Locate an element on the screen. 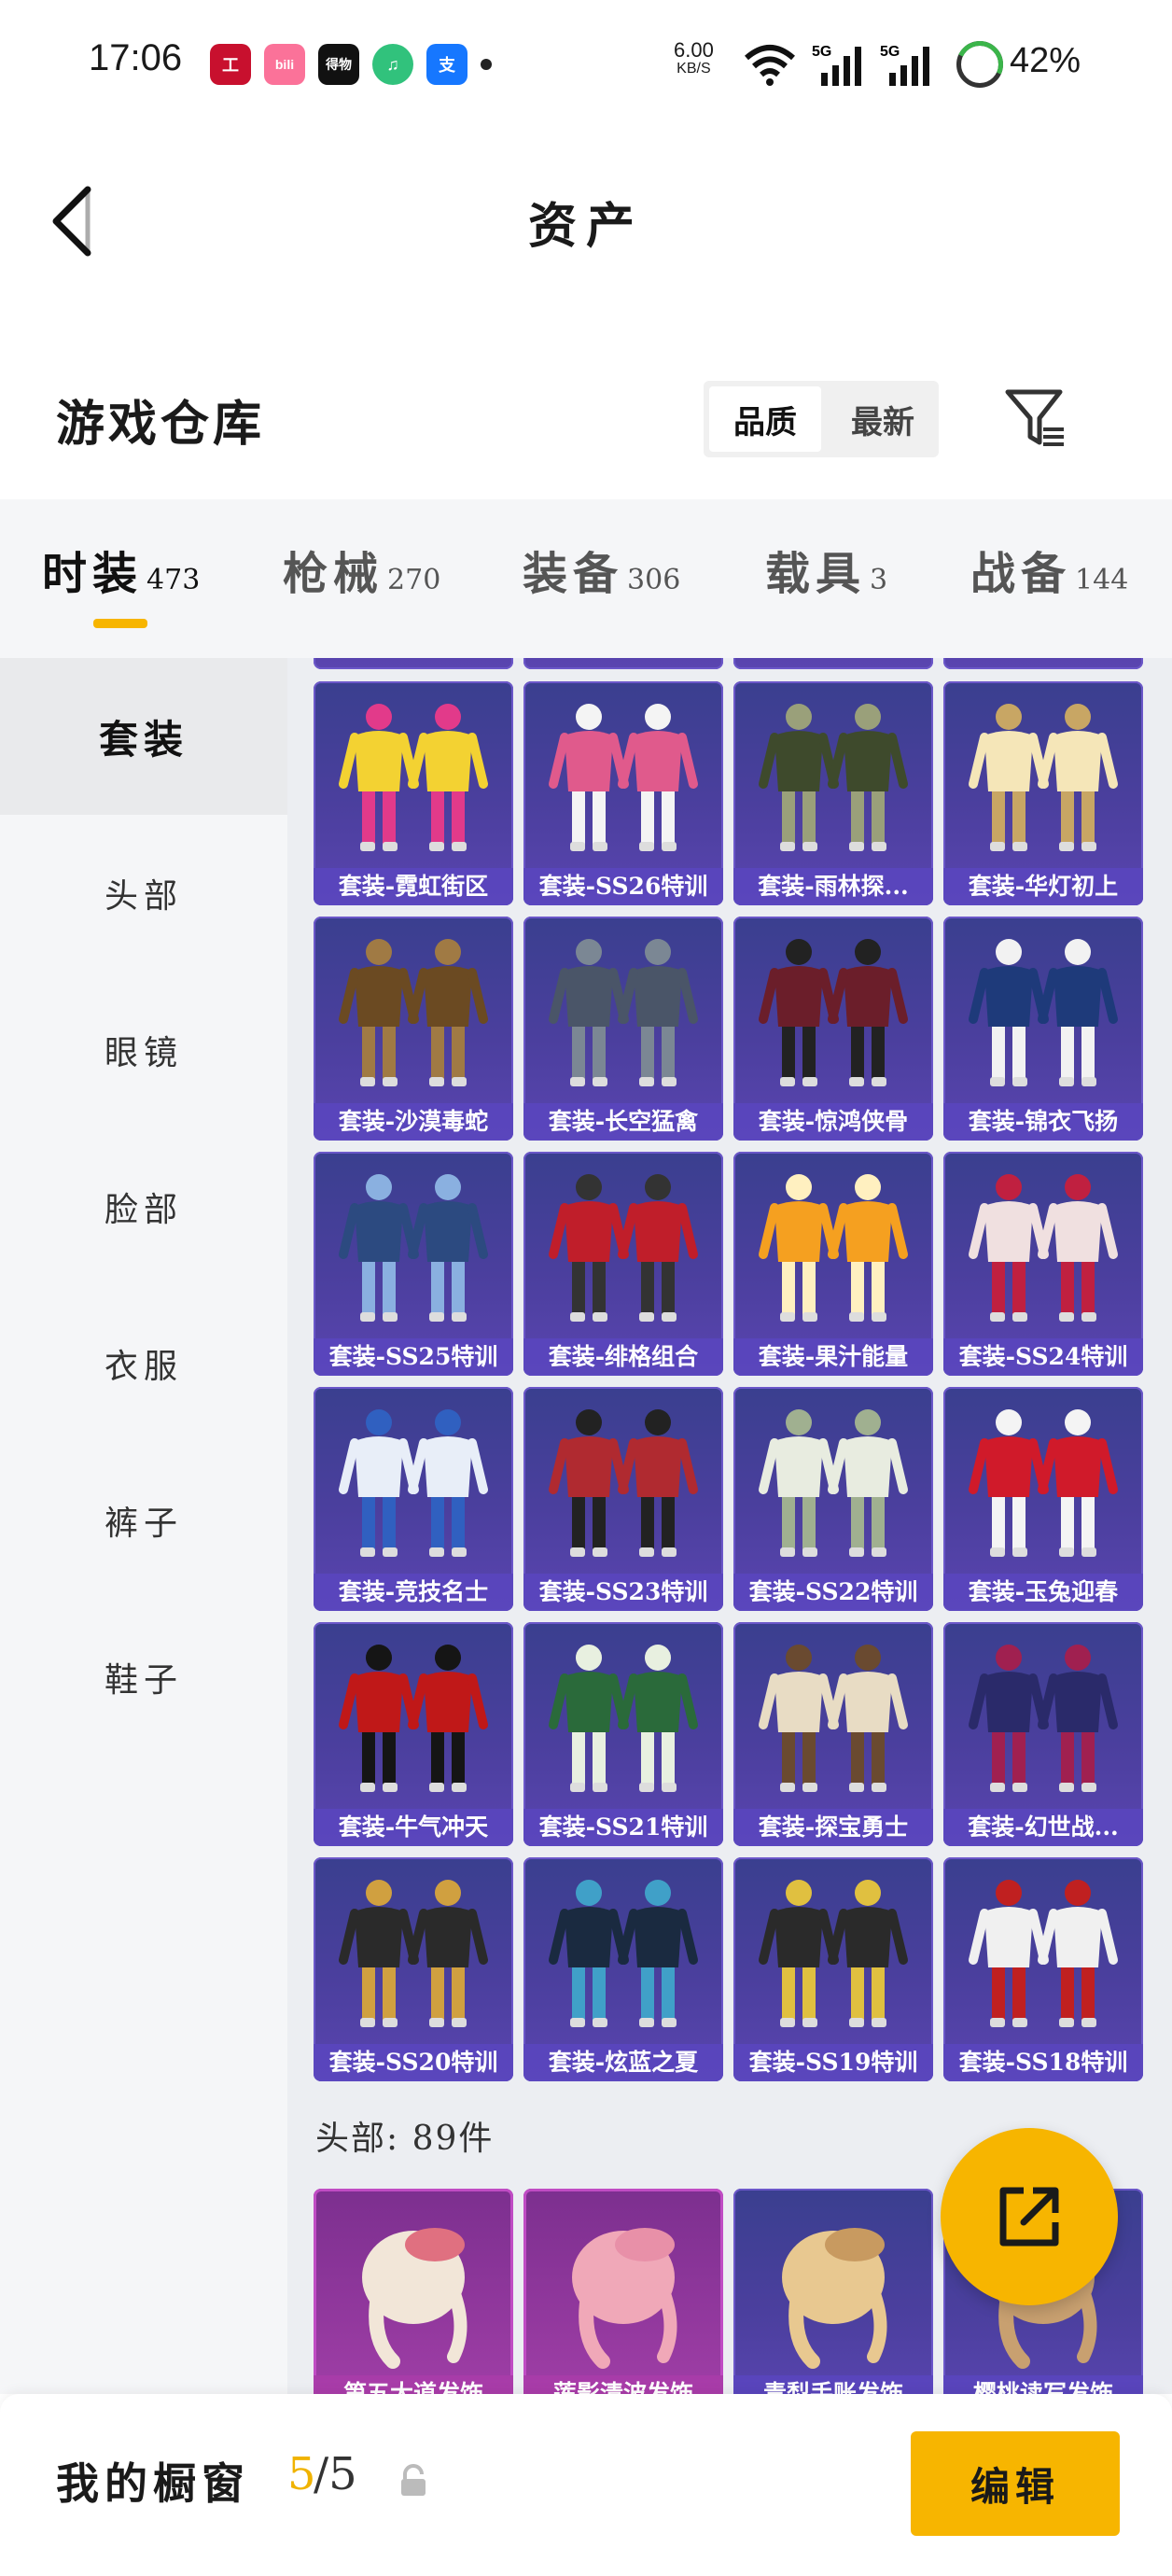 This screenshot has height=2576, width=1172. tab-label: 战备 is located at coordinates (1021, 574).